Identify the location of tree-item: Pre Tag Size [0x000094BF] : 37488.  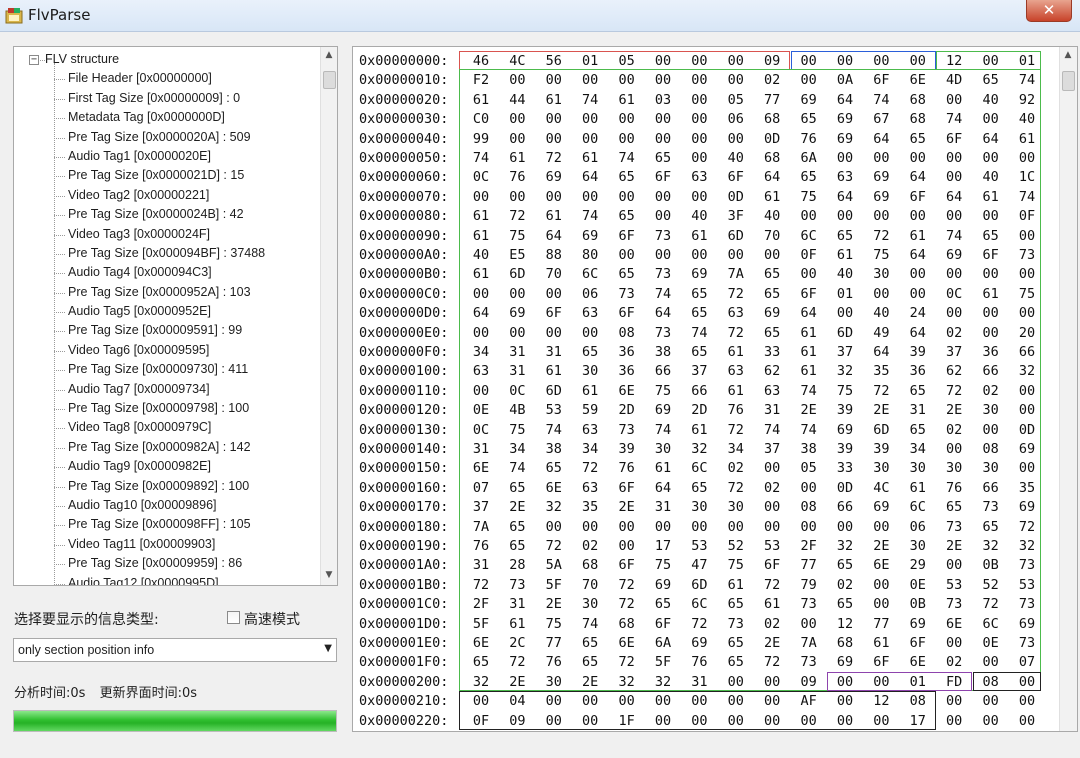
(164, 253).